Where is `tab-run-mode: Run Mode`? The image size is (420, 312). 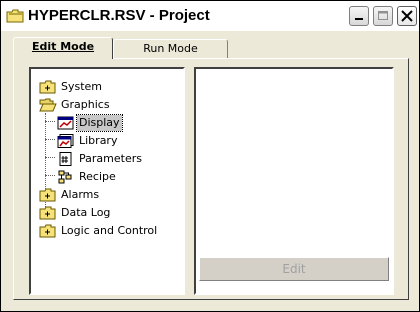 tab-run-mode: Run Mode is located at coordinates (170, 49).